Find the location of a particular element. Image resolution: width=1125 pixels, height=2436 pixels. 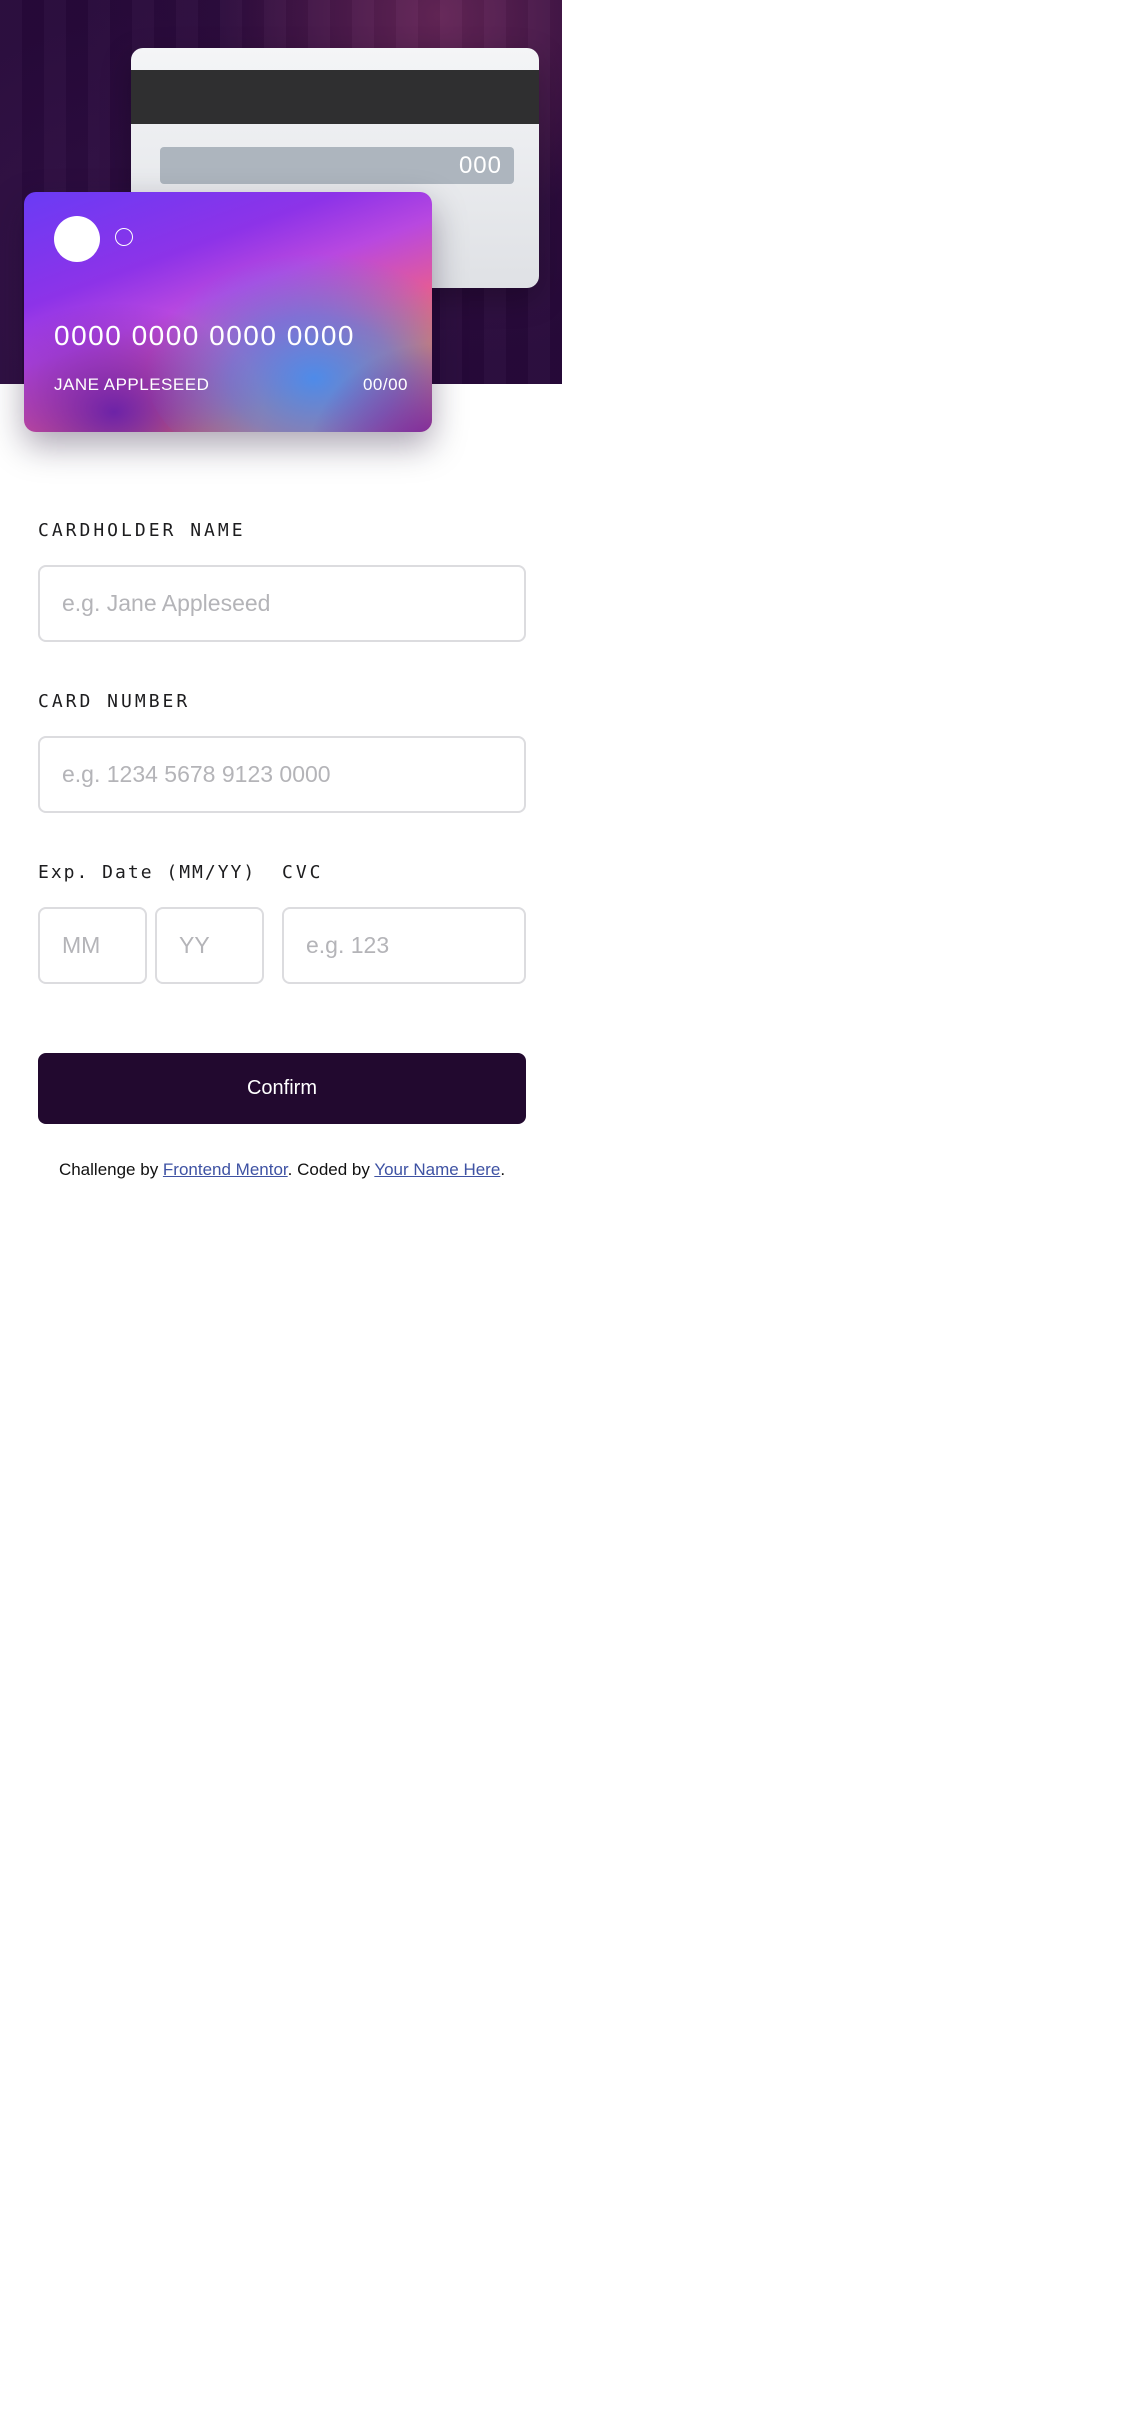

exp-month-field is located at coordinates (92, 945).